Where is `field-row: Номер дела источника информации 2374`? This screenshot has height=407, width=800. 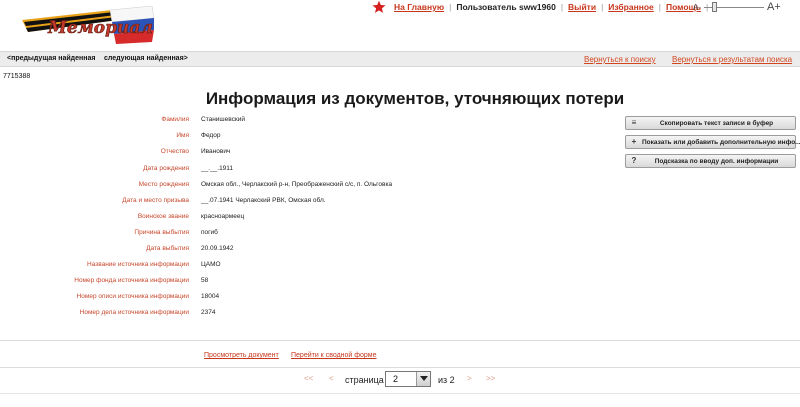
field-row: Номер дела источника информации 2374 is located at coordinates (300, 314).